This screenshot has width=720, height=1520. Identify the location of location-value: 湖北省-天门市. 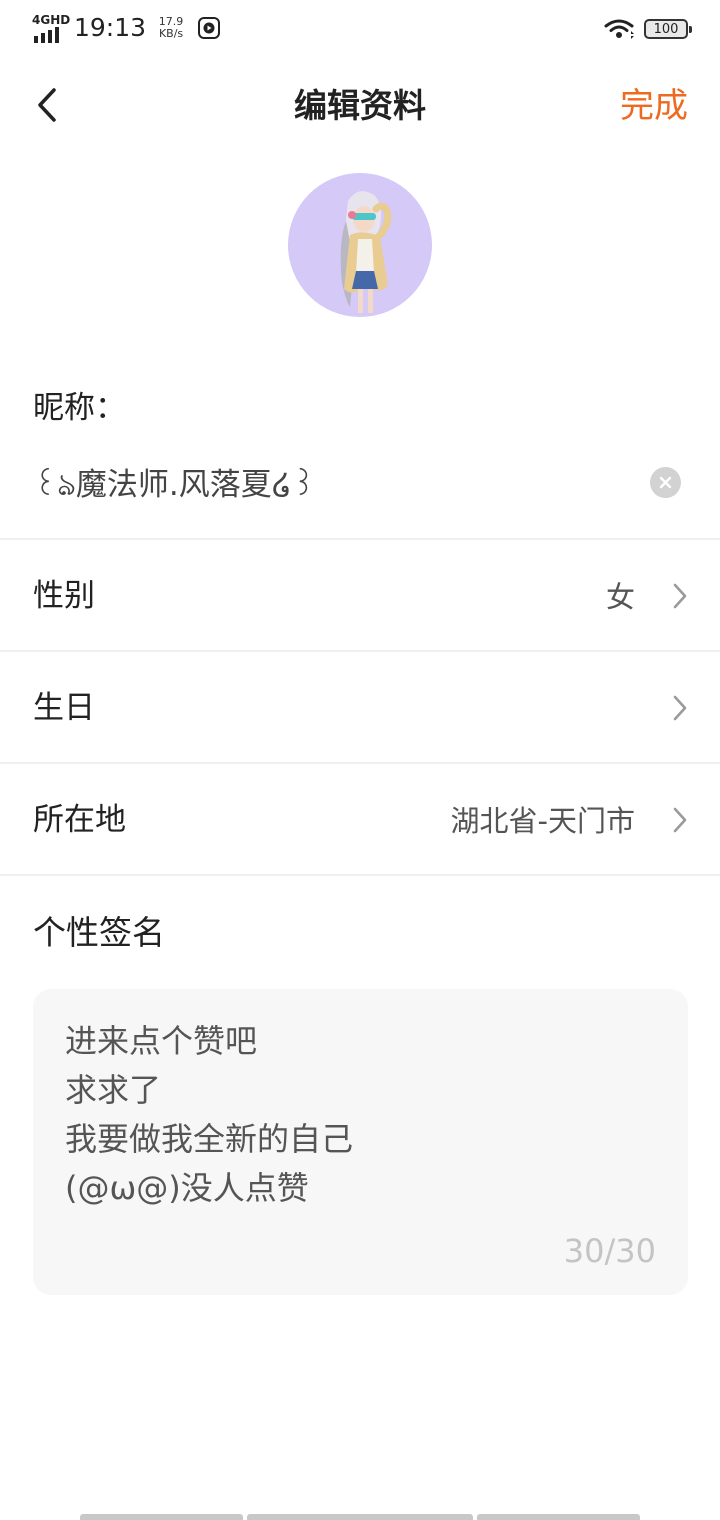
(542, 821).